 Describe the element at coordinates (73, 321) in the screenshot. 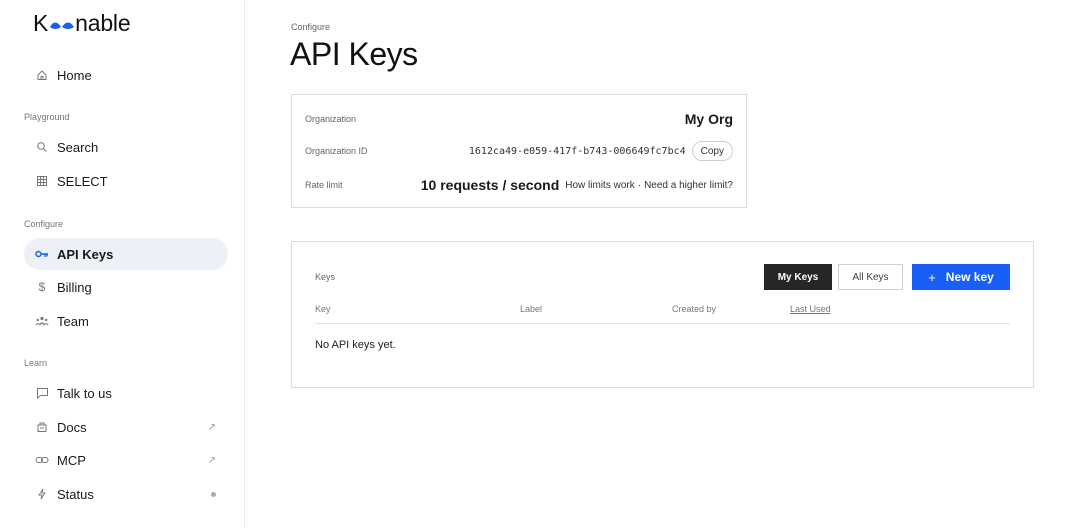

I see `sidebar-item-label: Team` at that location.